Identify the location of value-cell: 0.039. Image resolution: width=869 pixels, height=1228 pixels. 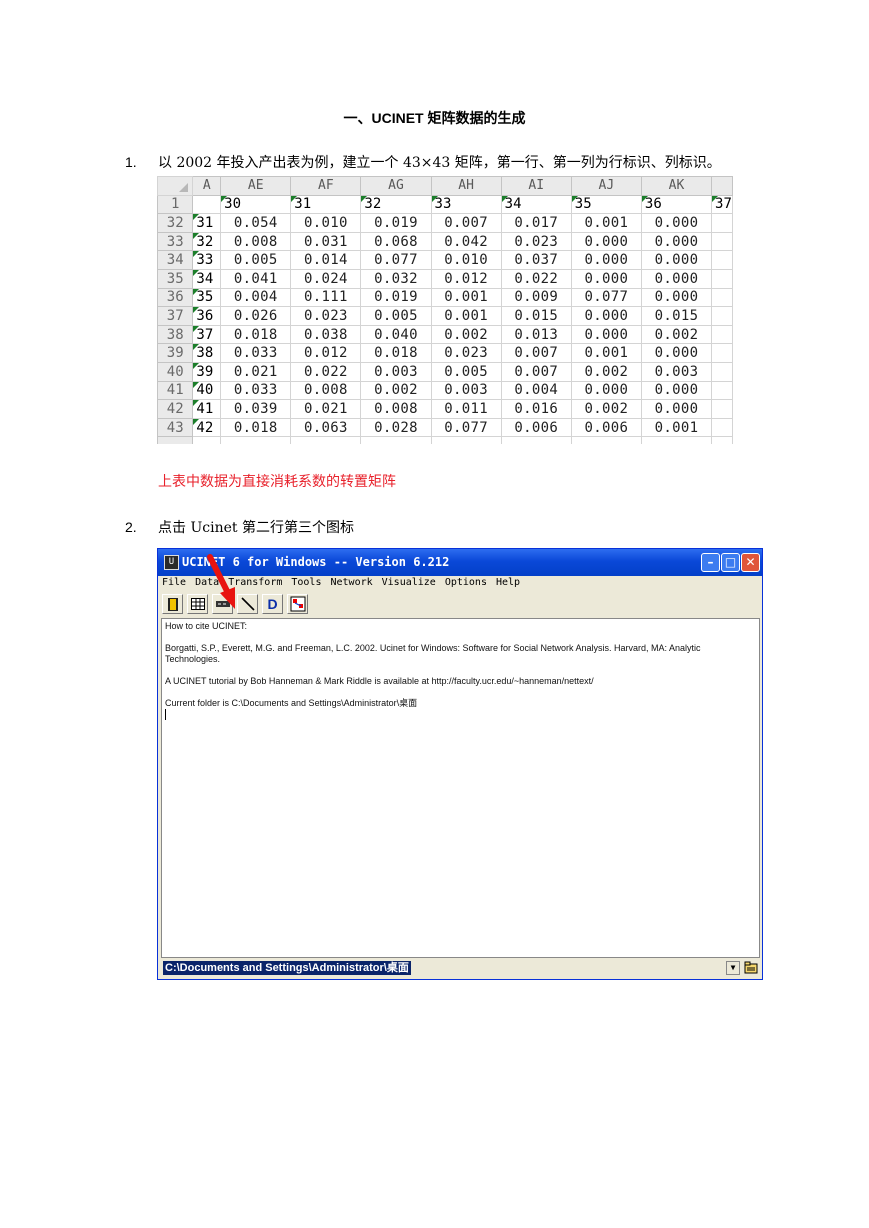
(256, 409).